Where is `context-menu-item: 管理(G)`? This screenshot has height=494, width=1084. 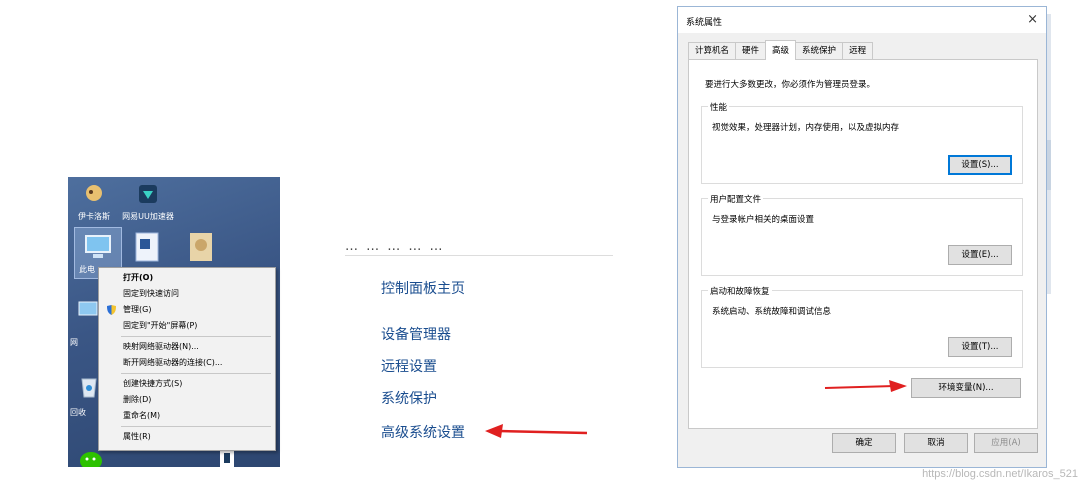
context-menu-item: 管理(G) is located at coordinates (187, 310).